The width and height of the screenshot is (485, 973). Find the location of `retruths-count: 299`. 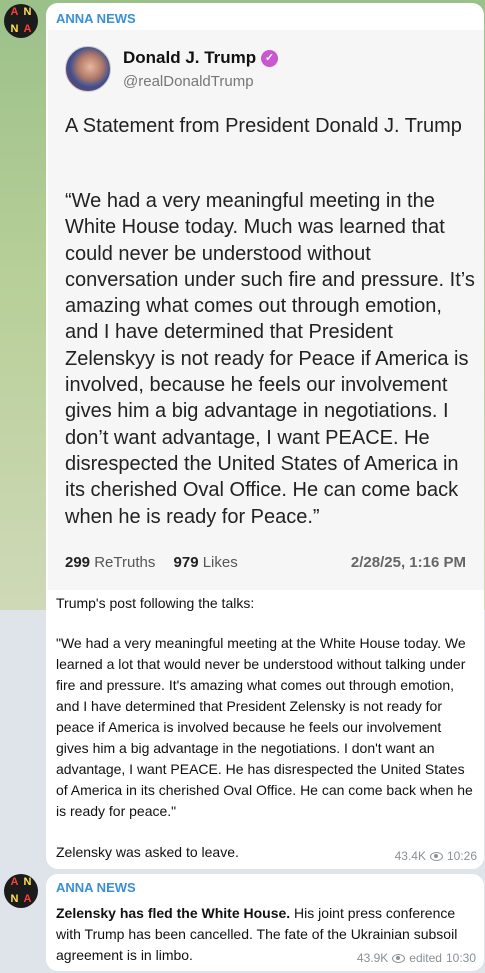

retruths-count: 299 is located at coordinates (78, 562).